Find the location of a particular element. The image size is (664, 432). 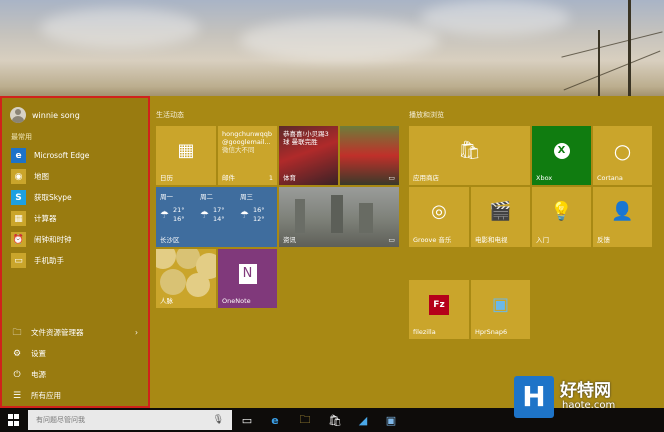

tile-calendar: ▦ 日历 is located at coordinates (186, 155).